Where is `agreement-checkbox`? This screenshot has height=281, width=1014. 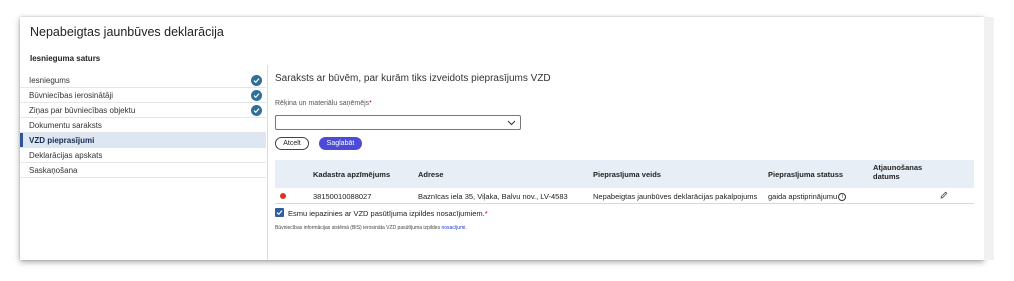 agreement-checkbox is located at coordinates (279, 212).